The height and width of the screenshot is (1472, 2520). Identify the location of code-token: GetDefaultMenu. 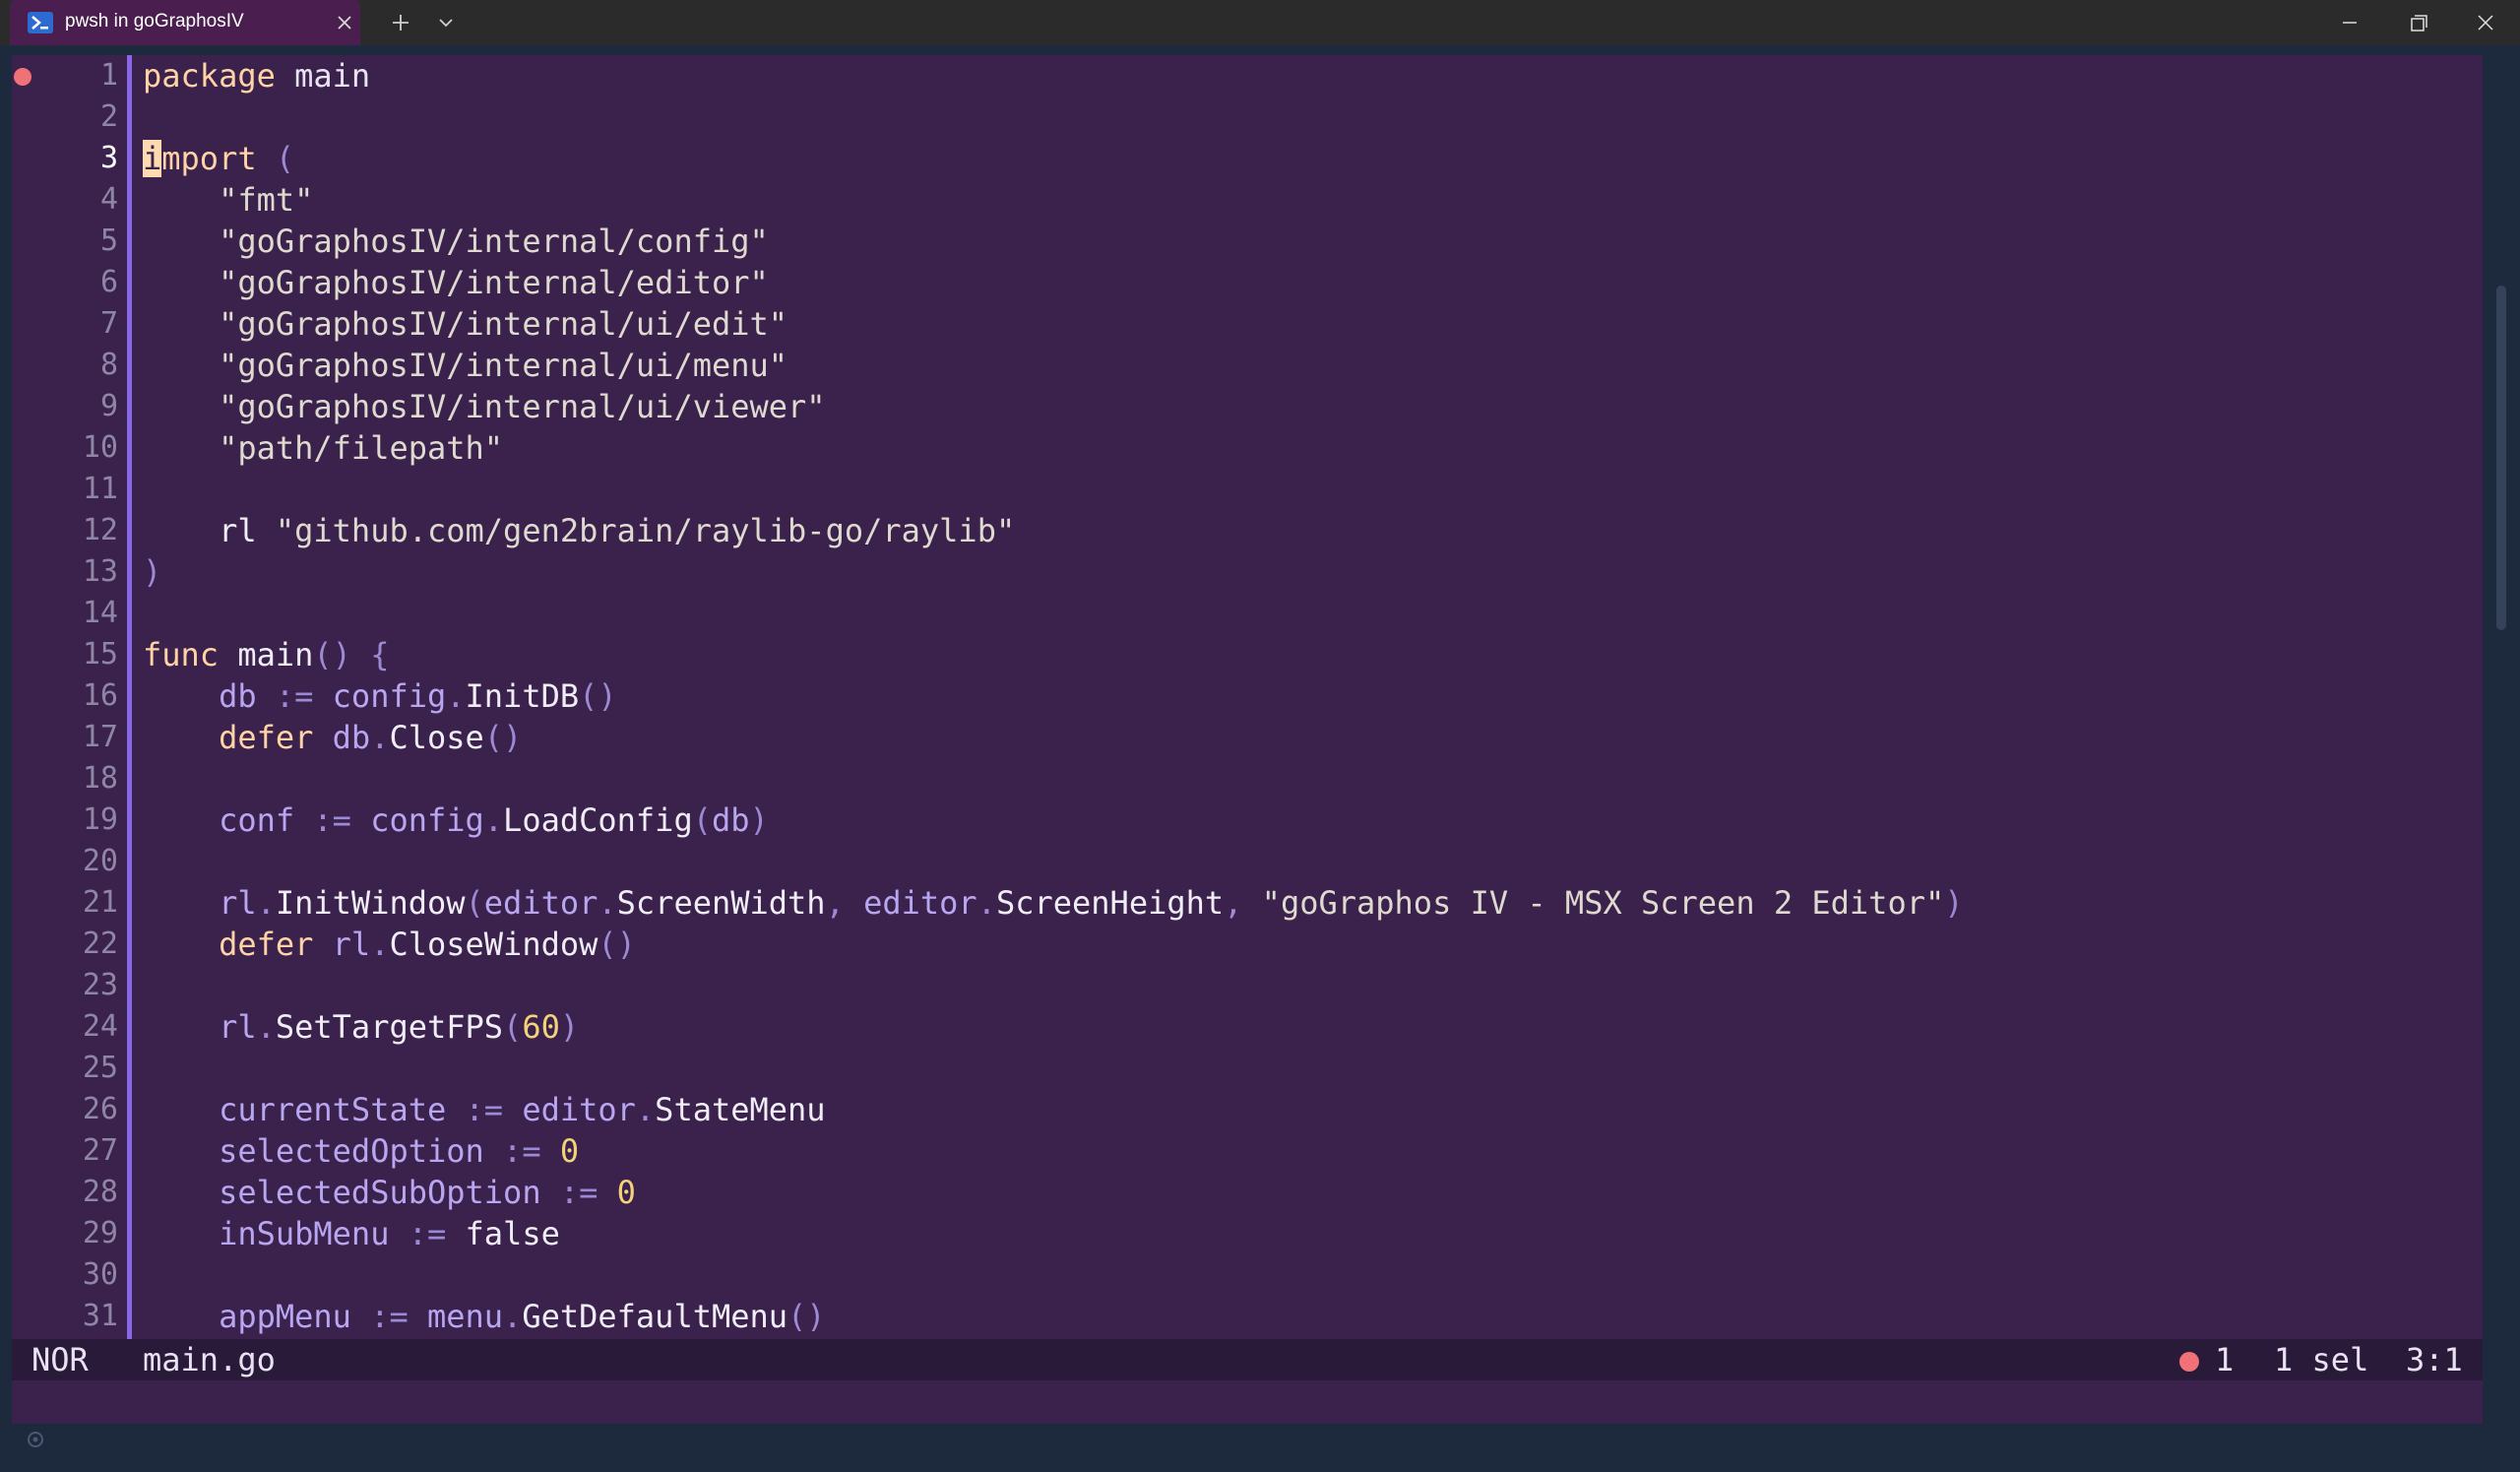
(655, 1316).